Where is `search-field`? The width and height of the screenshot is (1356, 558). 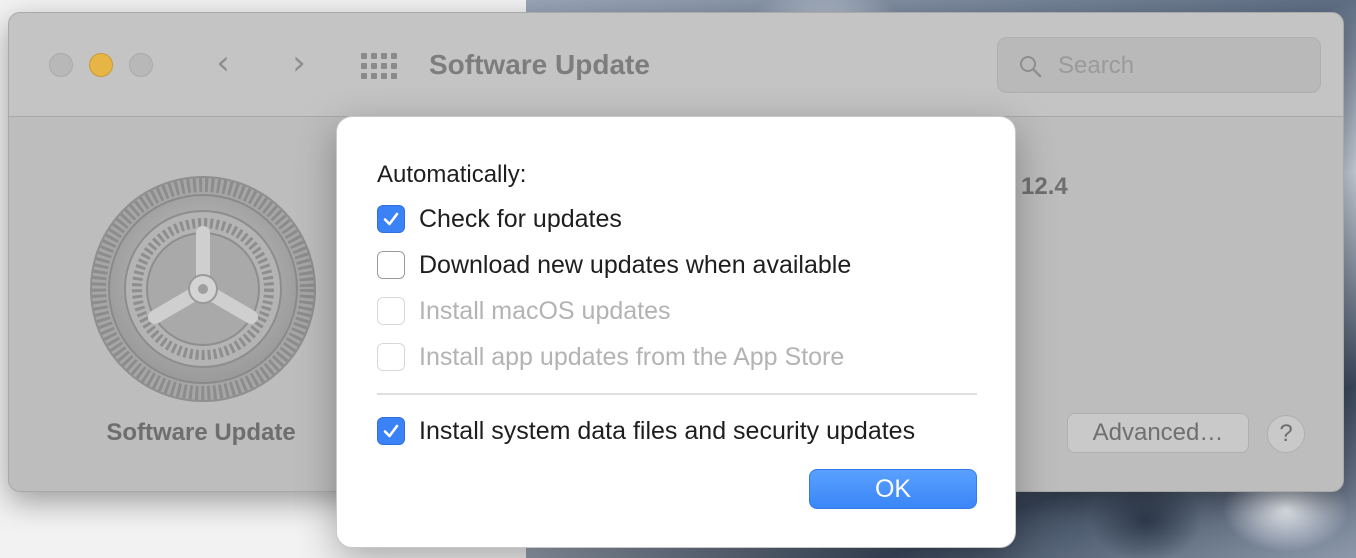
search-field is located at coordinates (1159, 65).